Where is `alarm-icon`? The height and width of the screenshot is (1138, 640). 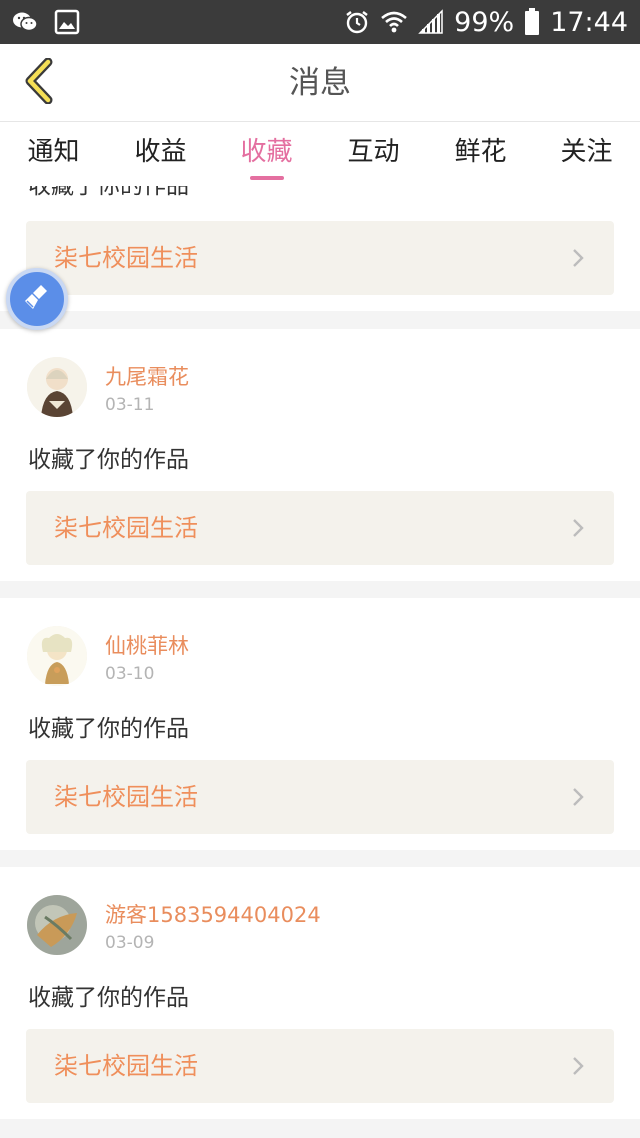 alarm-icon is located at coordinates (357, 22).